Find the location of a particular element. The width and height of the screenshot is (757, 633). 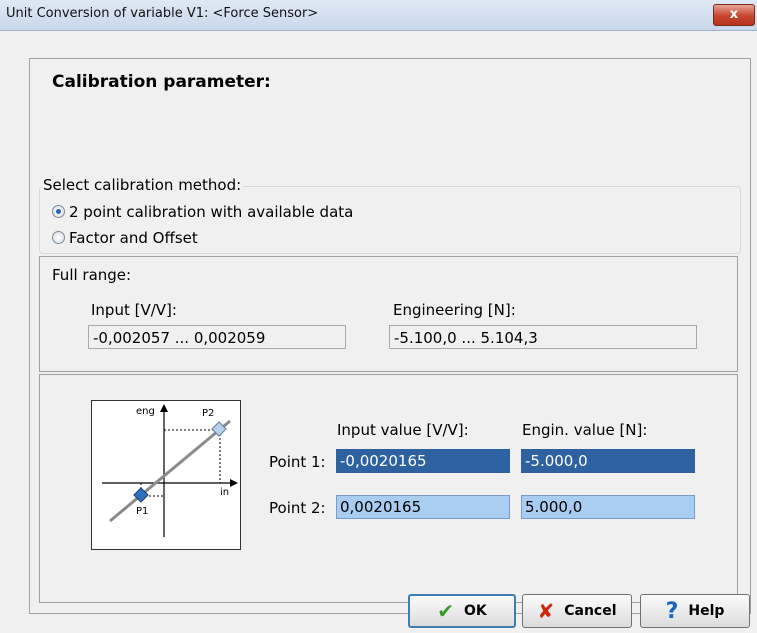

radio-two-point: 2 point calibration with available data is located at coordinates (202, 213).